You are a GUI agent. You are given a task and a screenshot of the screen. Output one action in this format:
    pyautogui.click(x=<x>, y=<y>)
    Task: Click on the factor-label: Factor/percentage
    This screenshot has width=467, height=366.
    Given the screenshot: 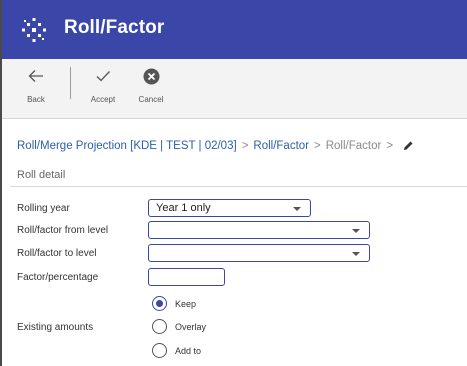 What is the action you would take?
    pyautogui.click(x=58, y=277)
    